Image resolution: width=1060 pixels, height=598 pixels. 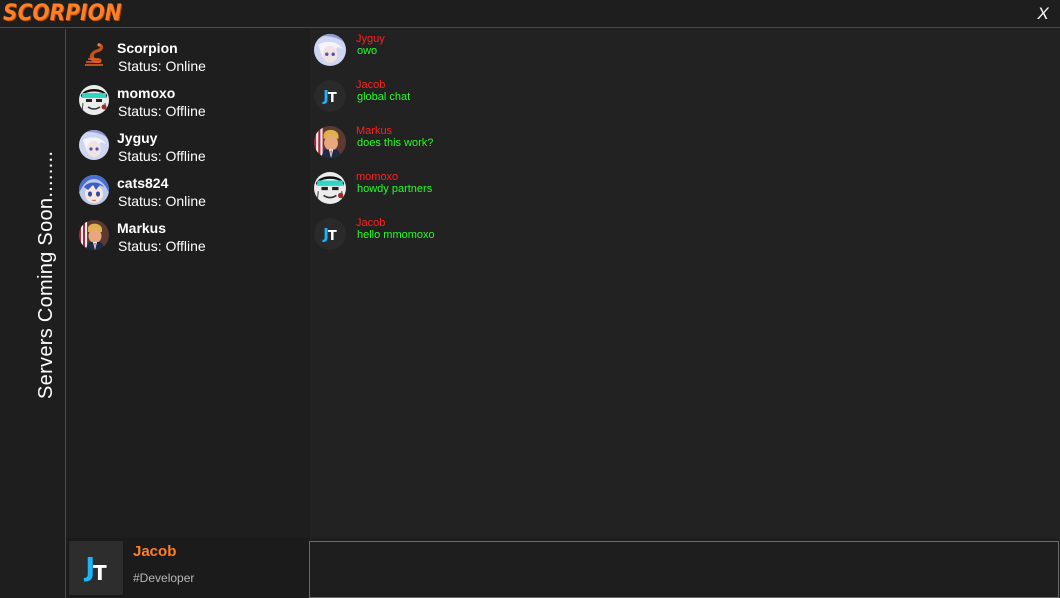 I want to click on chat-message: JT Jacob global chat, so click(x=614, y=97).